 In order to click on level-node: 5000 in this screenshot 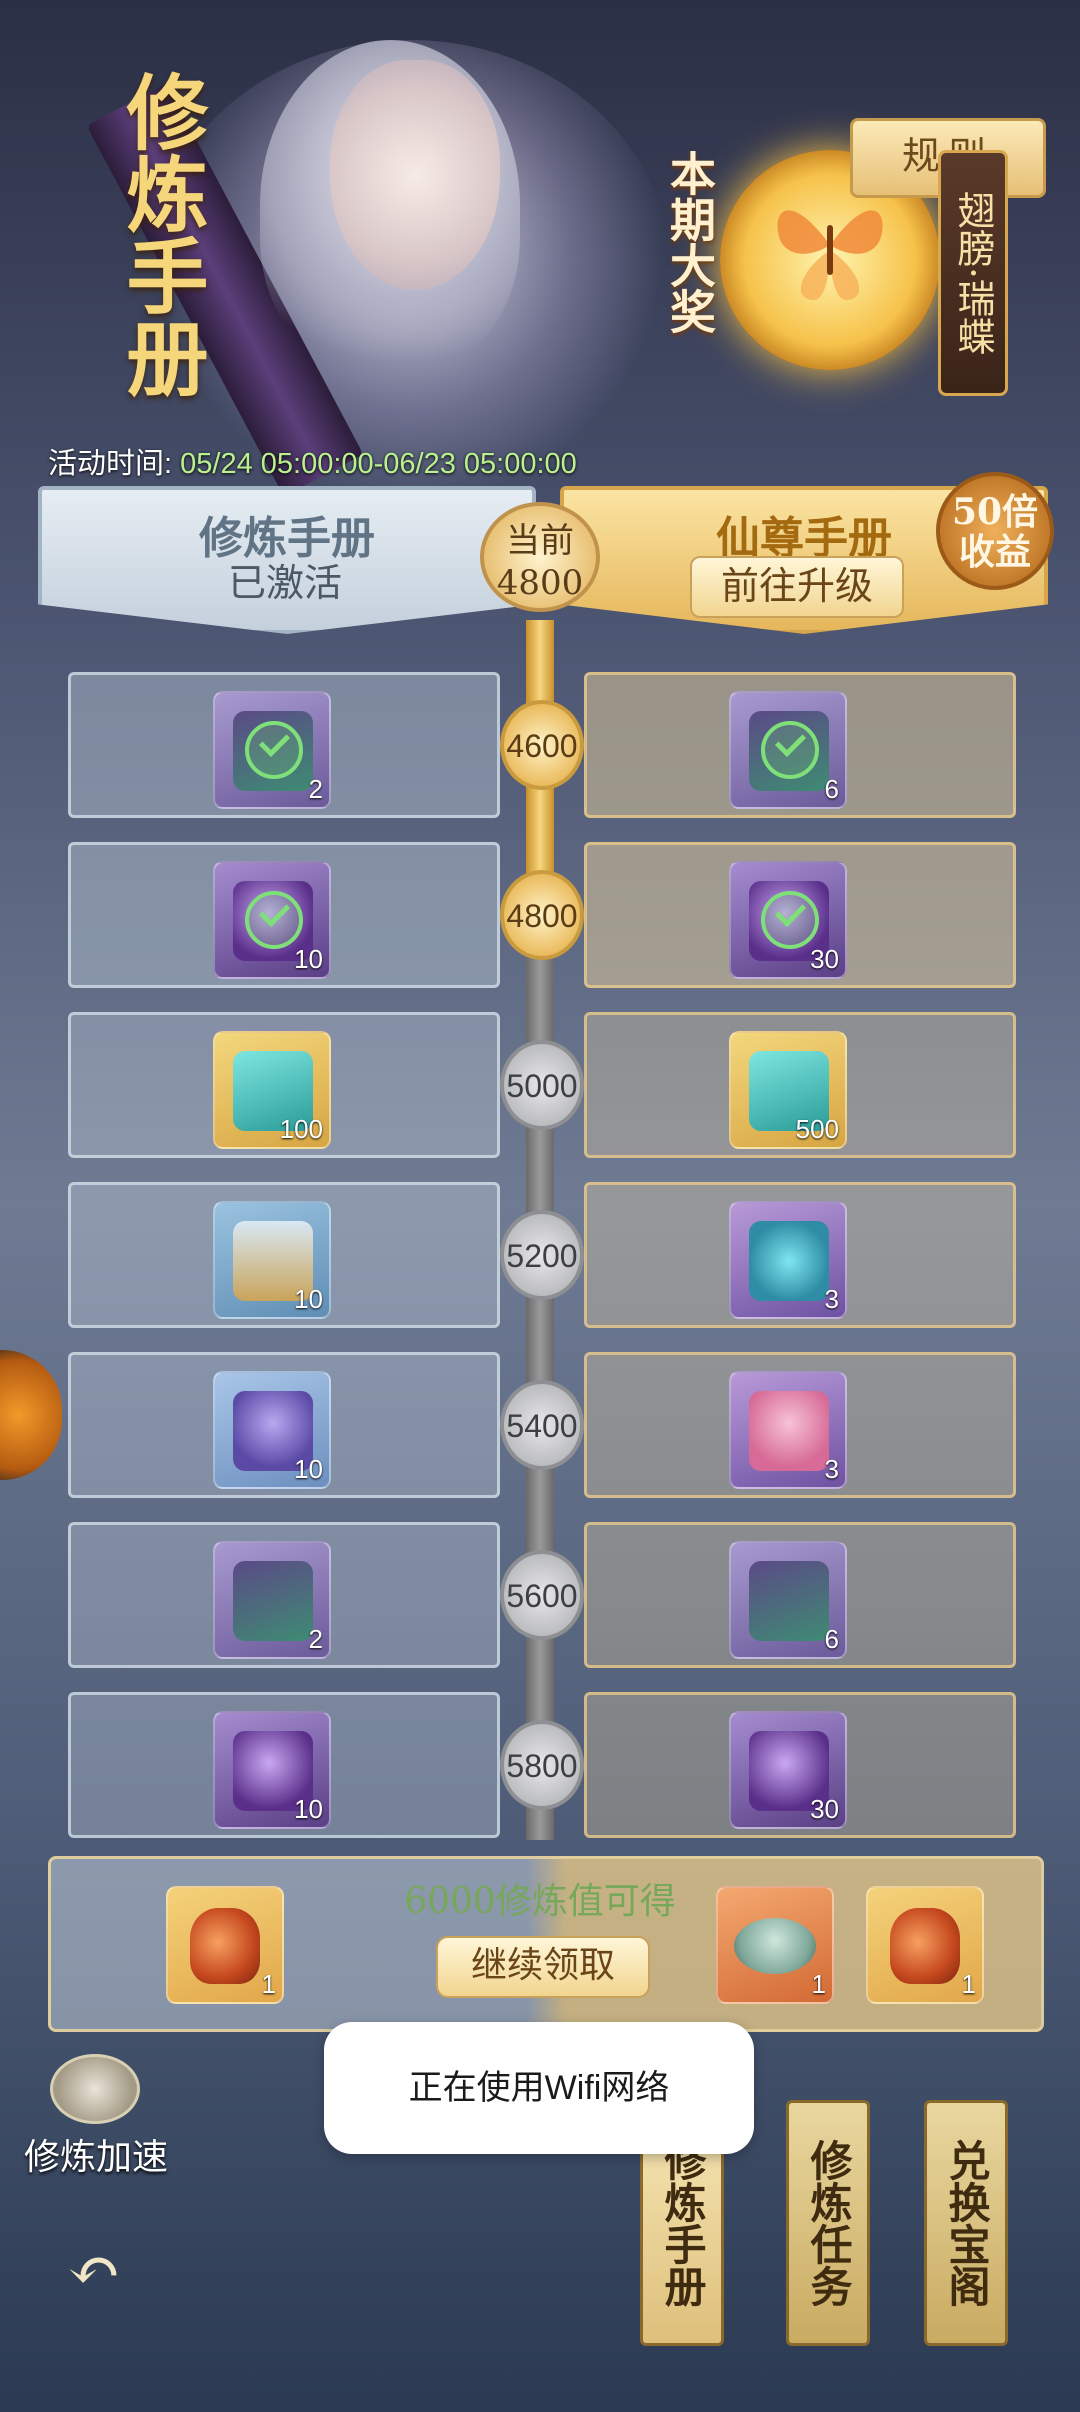, I will do `click(542, 1085)`.